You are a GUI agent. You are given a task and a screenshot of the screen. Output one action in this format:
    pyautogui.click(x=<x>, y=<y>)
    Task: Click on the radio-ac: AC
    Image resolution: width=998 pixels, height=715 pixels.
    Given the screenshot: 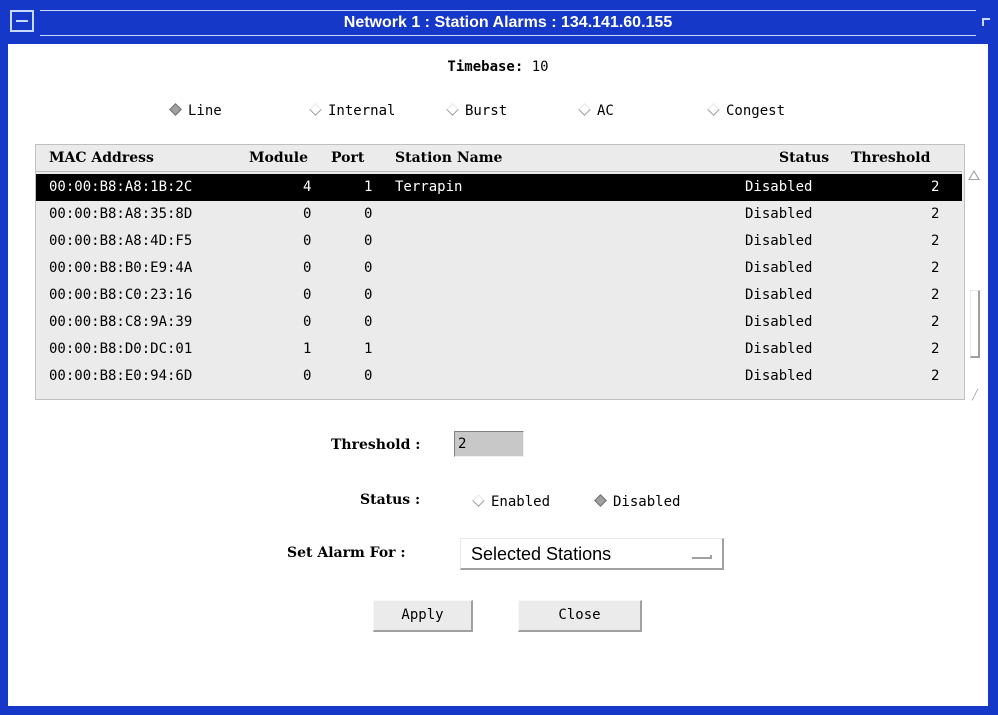 What is the action you would take?
    pyautogui.click(x=596, y=111)
    